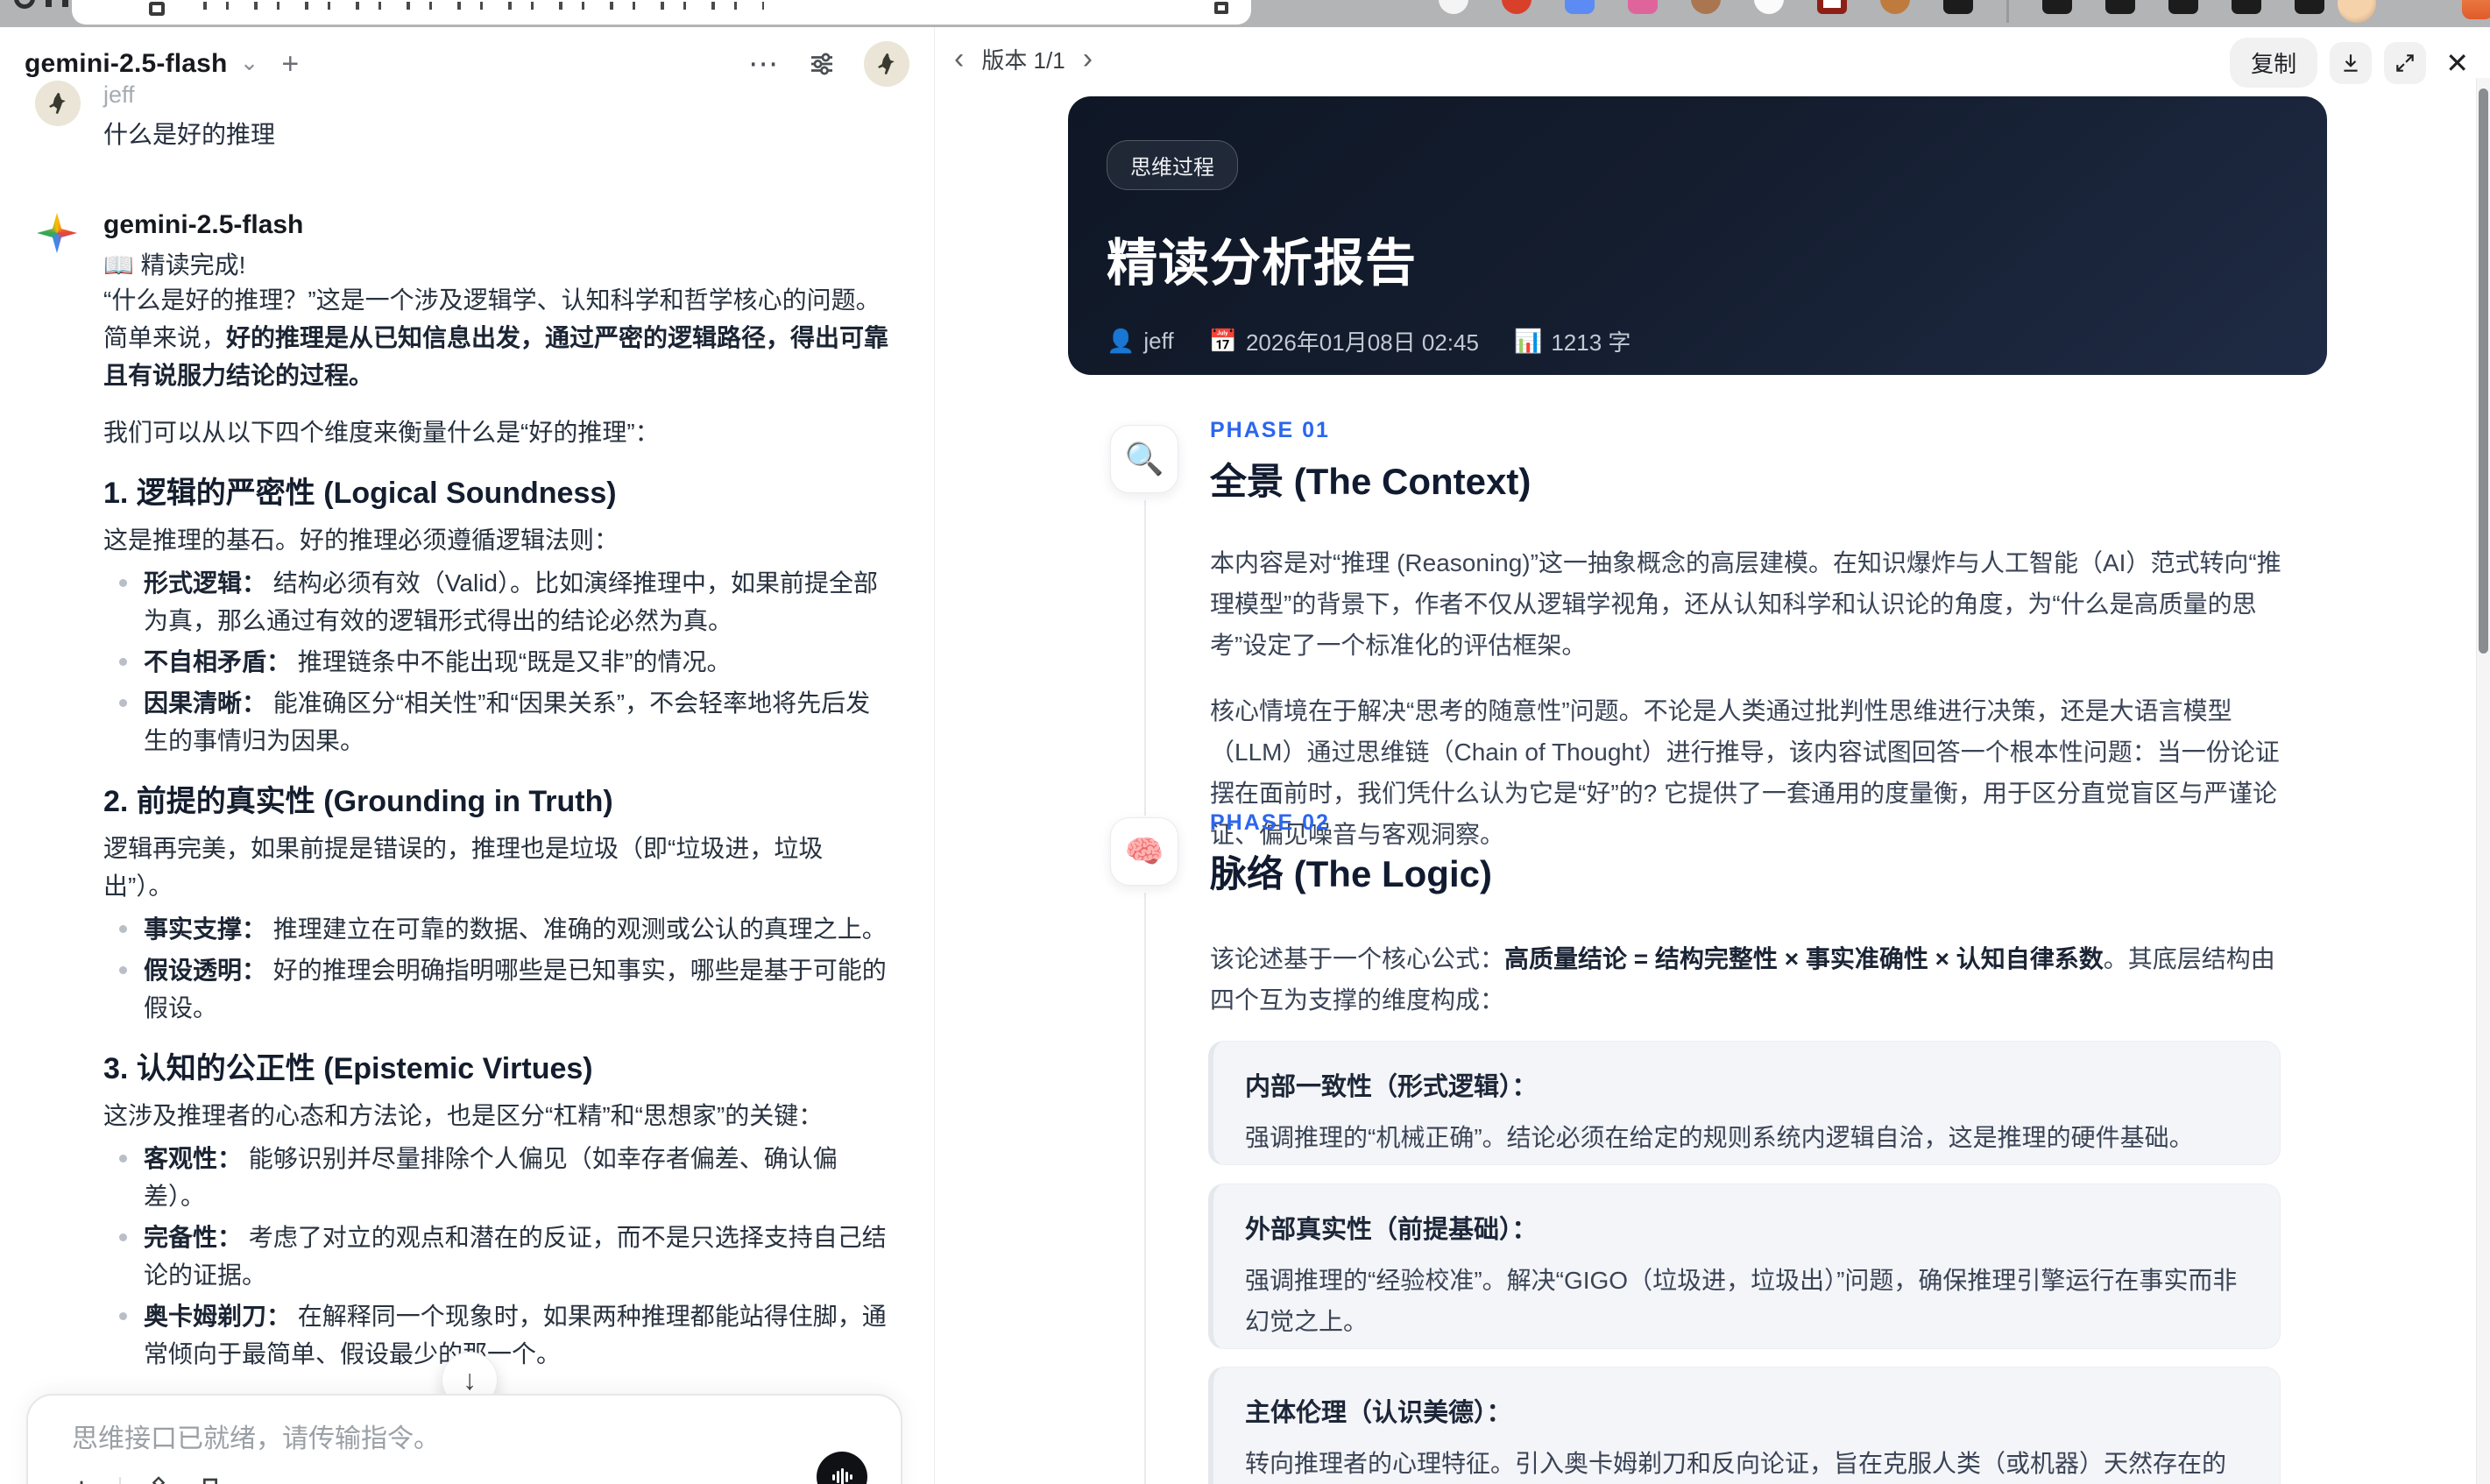  I want to click on bullet-text: 推理建立在可靠的数据、准确的观测或公认的真理之上。, so click(579, 929).